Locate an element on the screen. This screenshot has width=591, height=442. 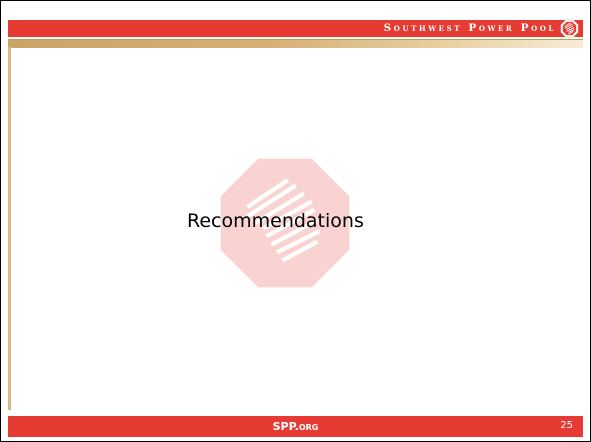
left-accent-stripe is located at coordinates (9, 228).